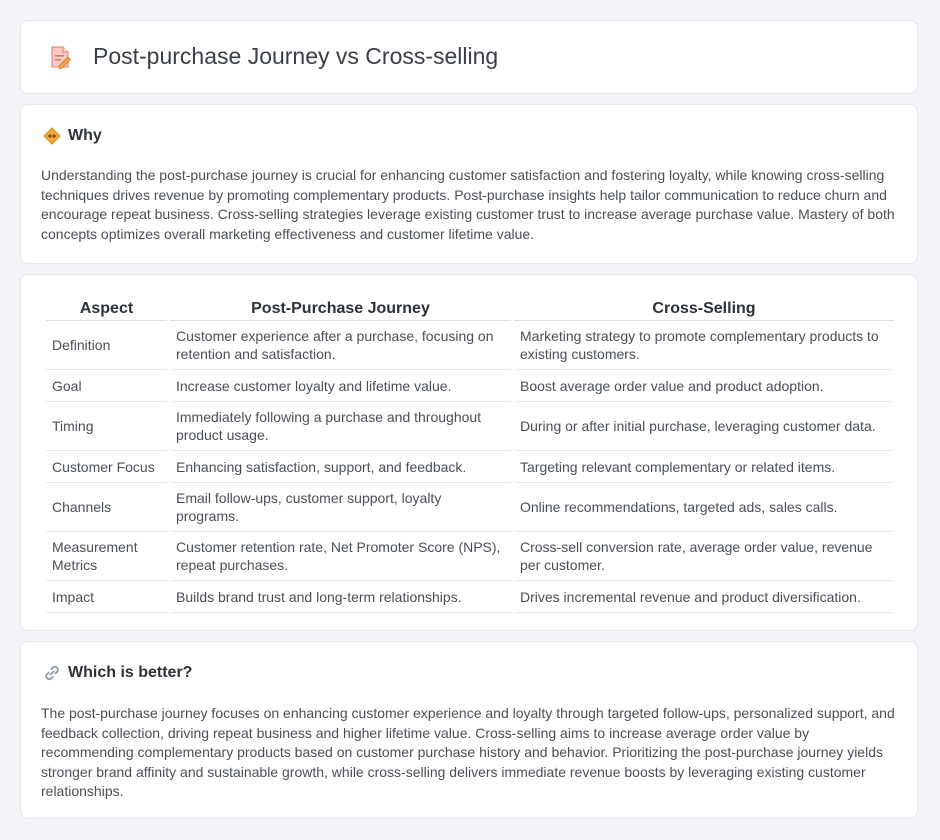 The image size is (940, 840). Describe the element at coordinates (106, 309) in the screenshot. I see `column-header-aspect: Aspect` at that location.